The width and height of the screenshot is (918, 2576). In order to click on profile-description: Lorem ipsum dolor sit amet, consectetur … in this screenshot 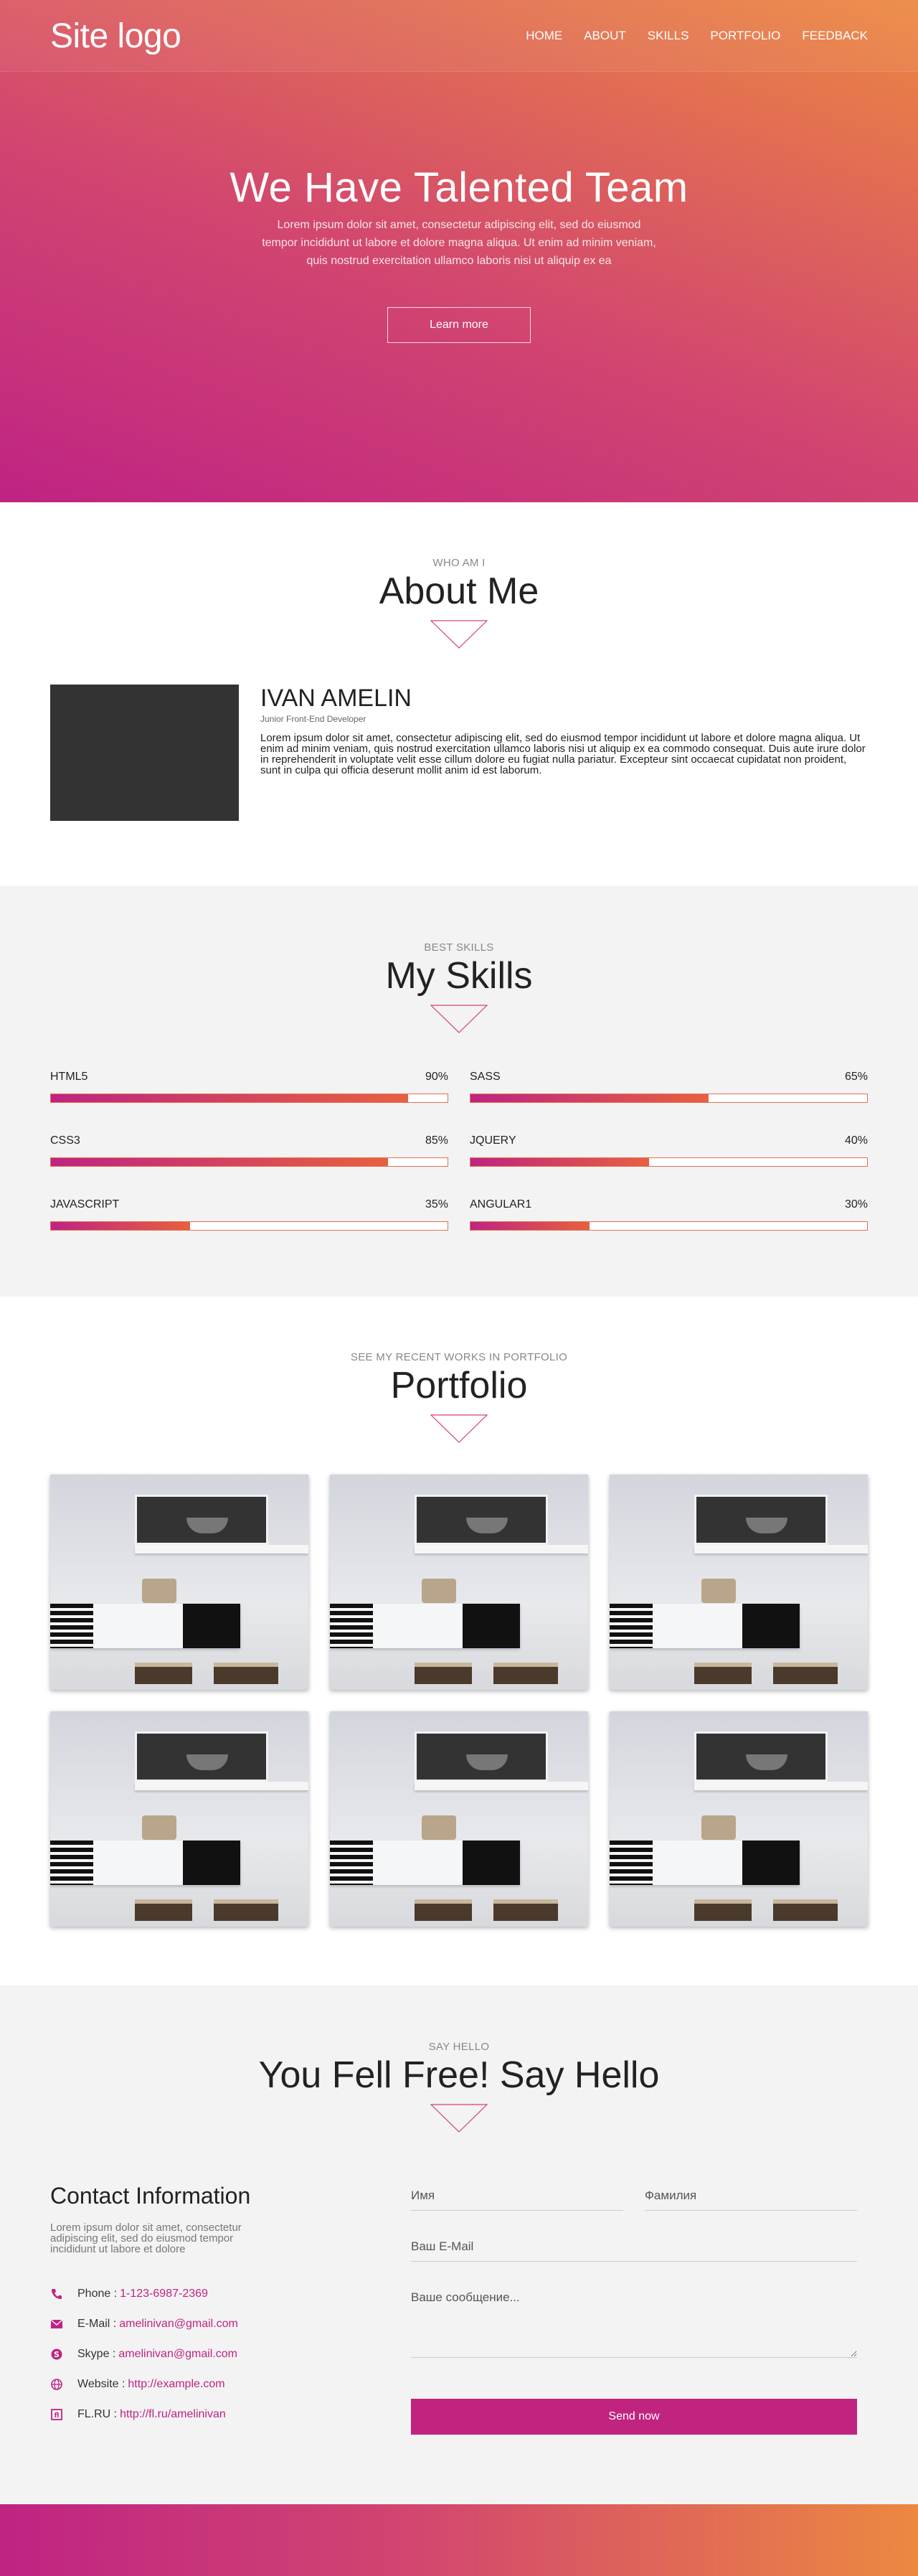, I will do `click(563, 753)`.